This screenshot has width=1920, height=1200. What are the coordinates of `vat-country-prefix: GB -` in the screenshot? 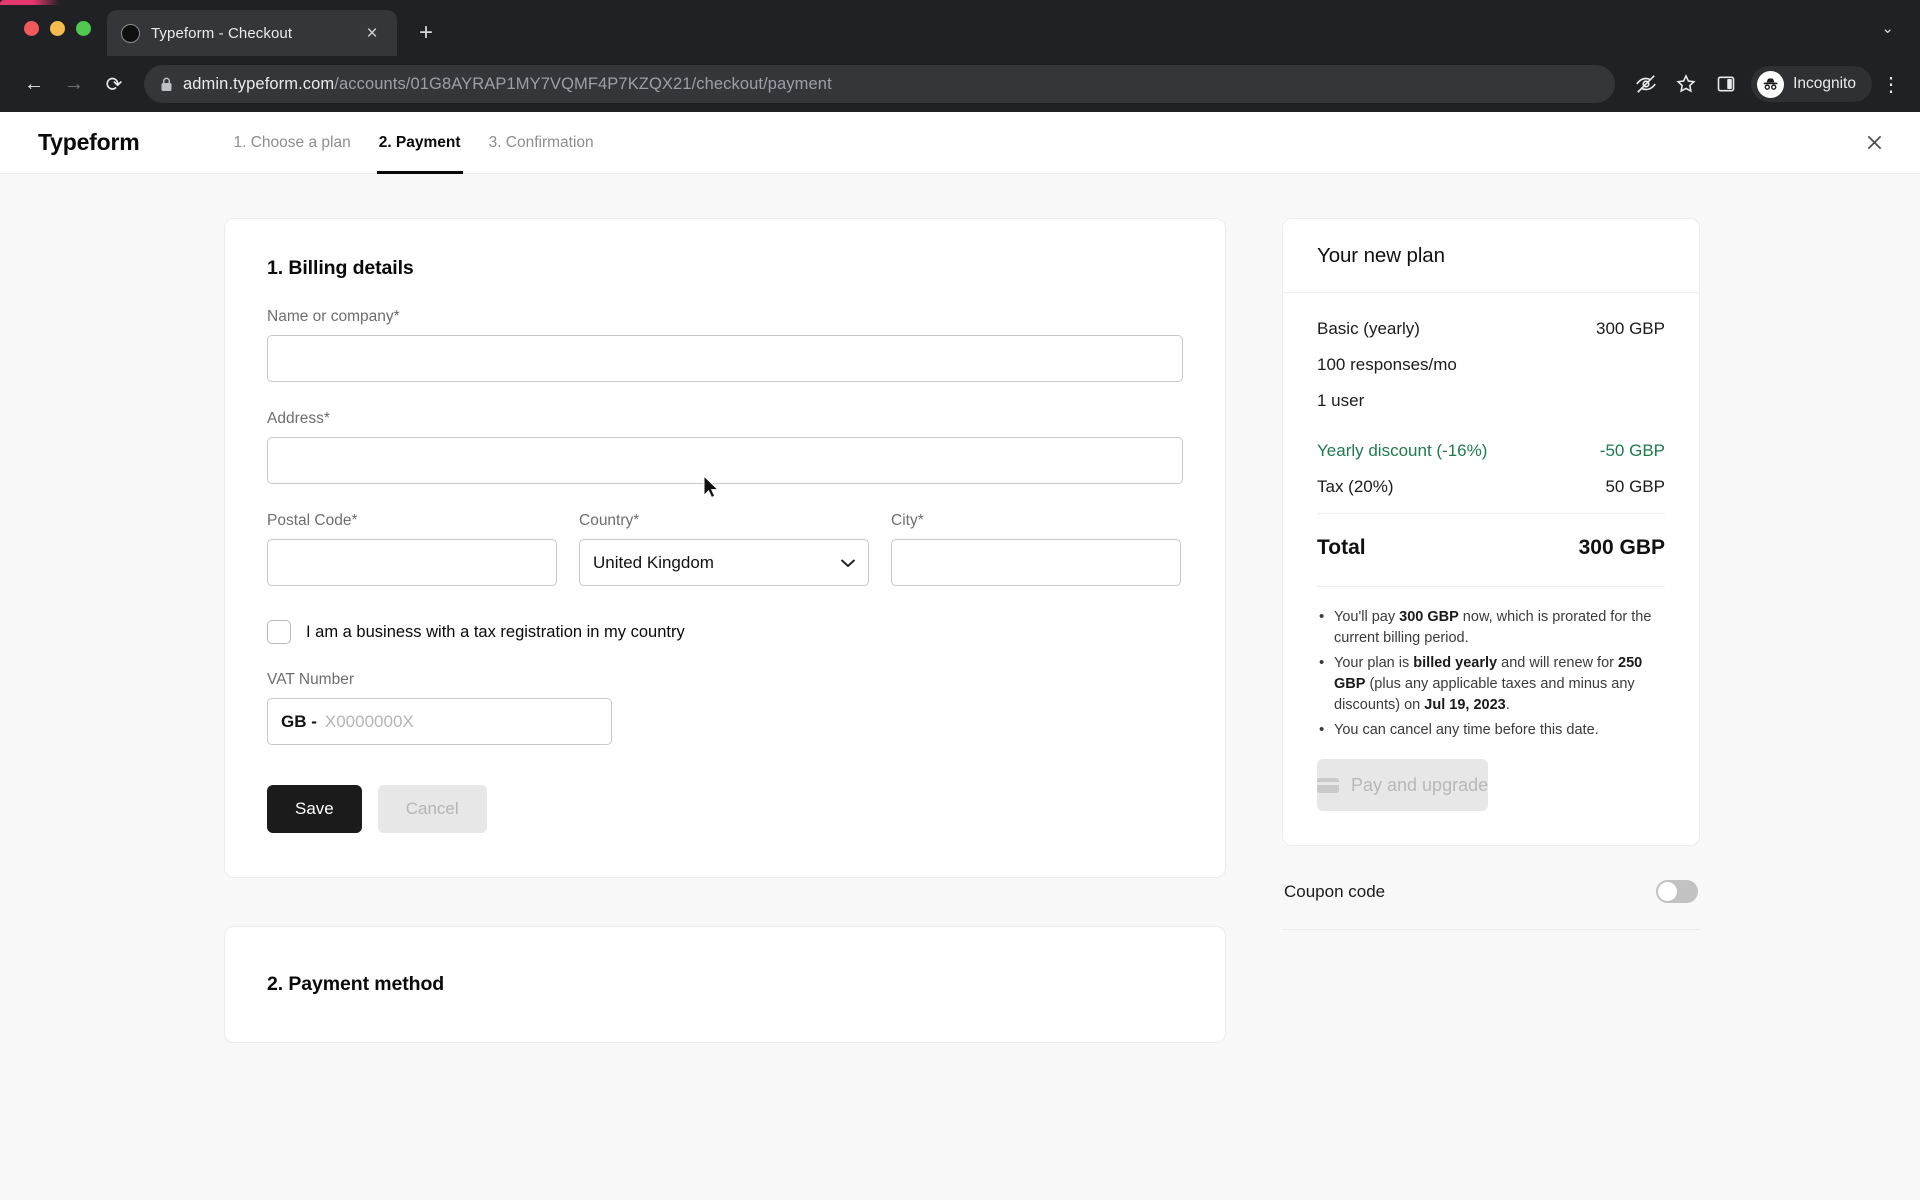 It's located at (299, 721).